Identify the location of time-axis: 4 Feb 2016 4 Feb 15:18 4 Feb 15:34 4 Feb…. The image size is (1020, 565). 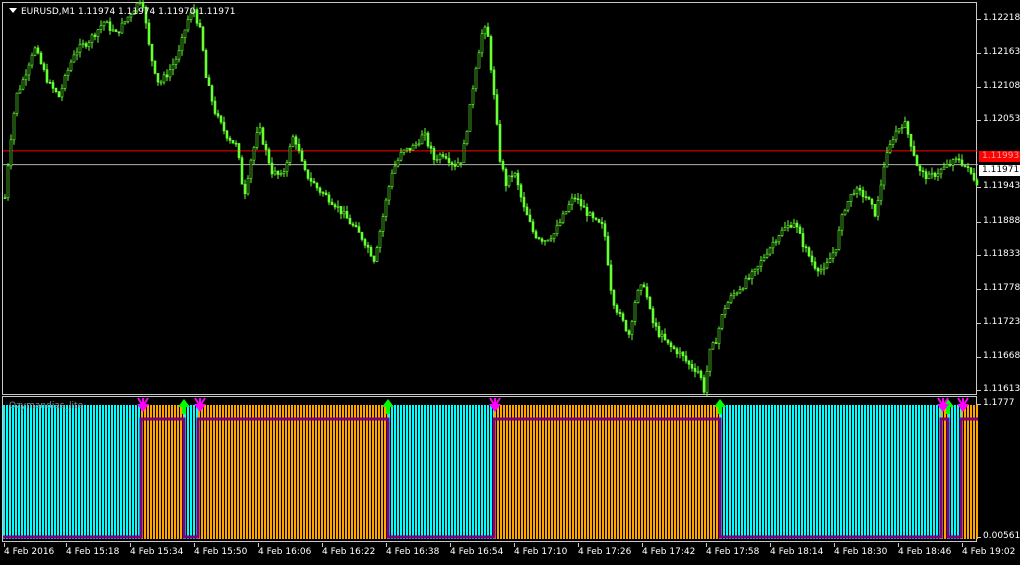
(510, 554).